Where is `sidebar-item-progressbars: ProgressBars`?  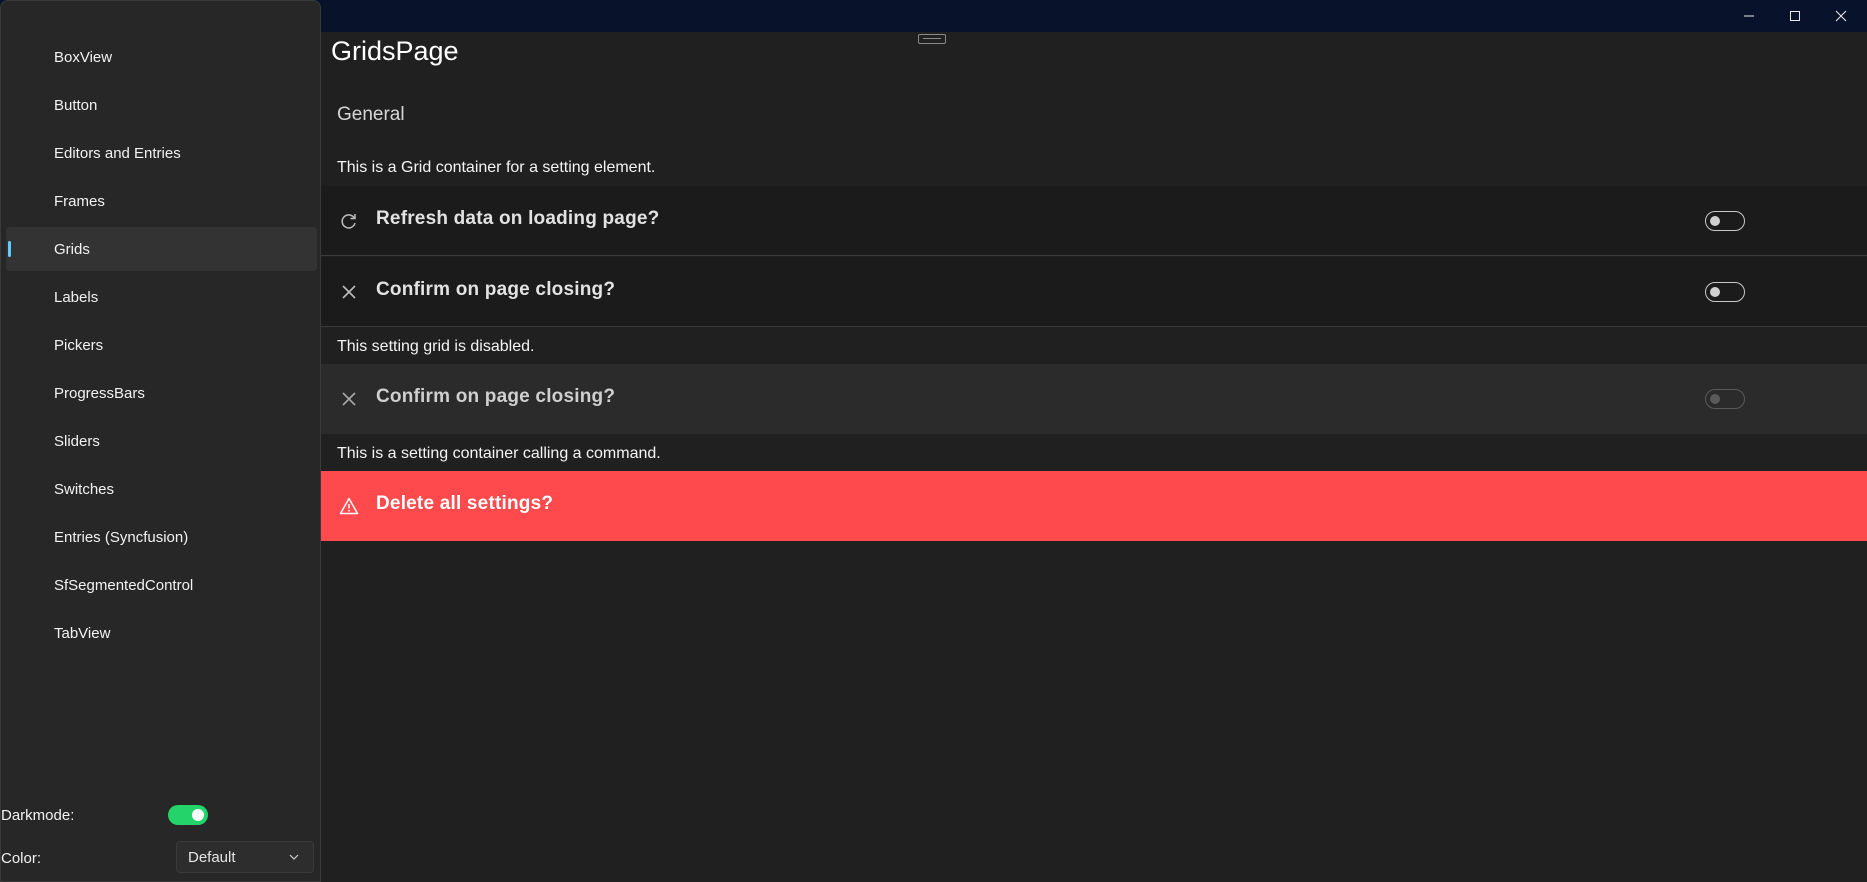 sidebar-item-progressbars: ProgressBars is located at coordinates (161, 393).